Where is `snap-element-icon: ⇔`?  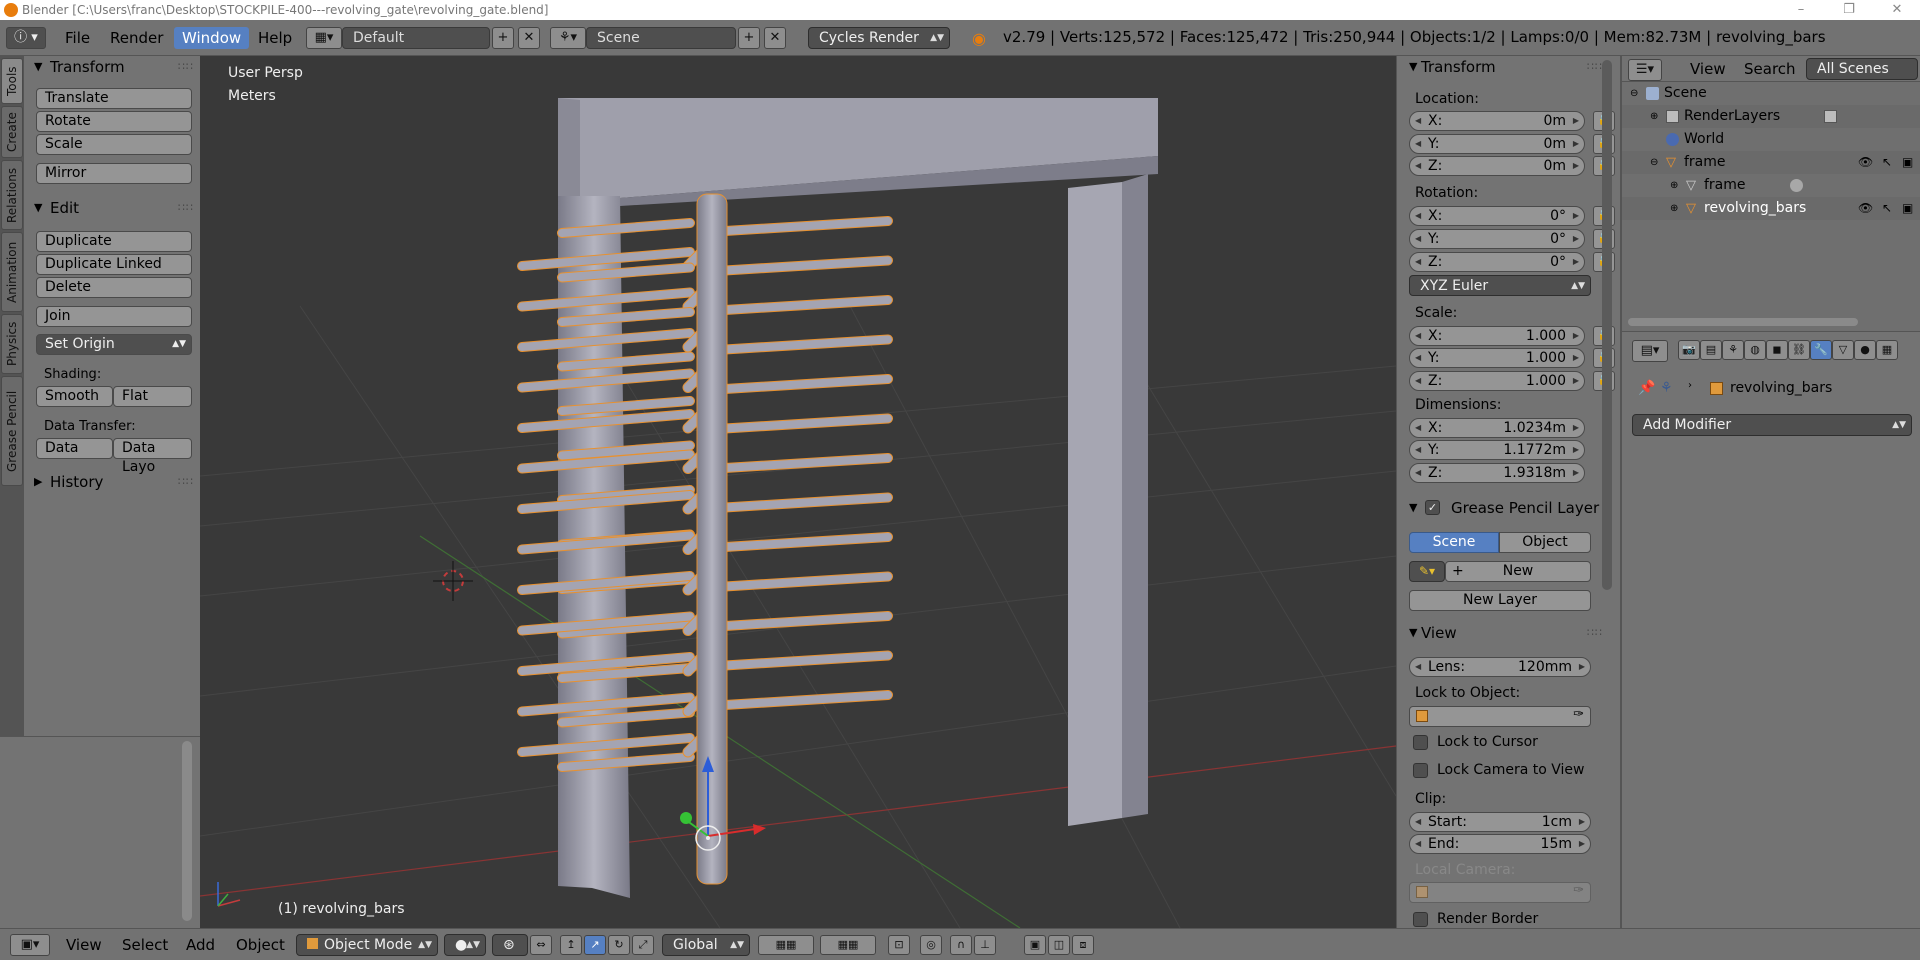
snap-element-icon: ⇔ is located at coordinates (541, 945).